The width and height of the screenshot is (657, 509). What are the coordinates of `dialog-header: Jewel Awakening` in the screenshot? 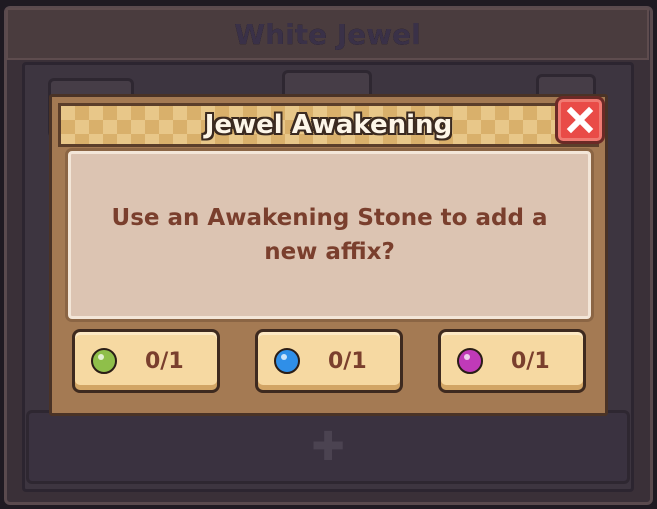 It's located at (328, 125).